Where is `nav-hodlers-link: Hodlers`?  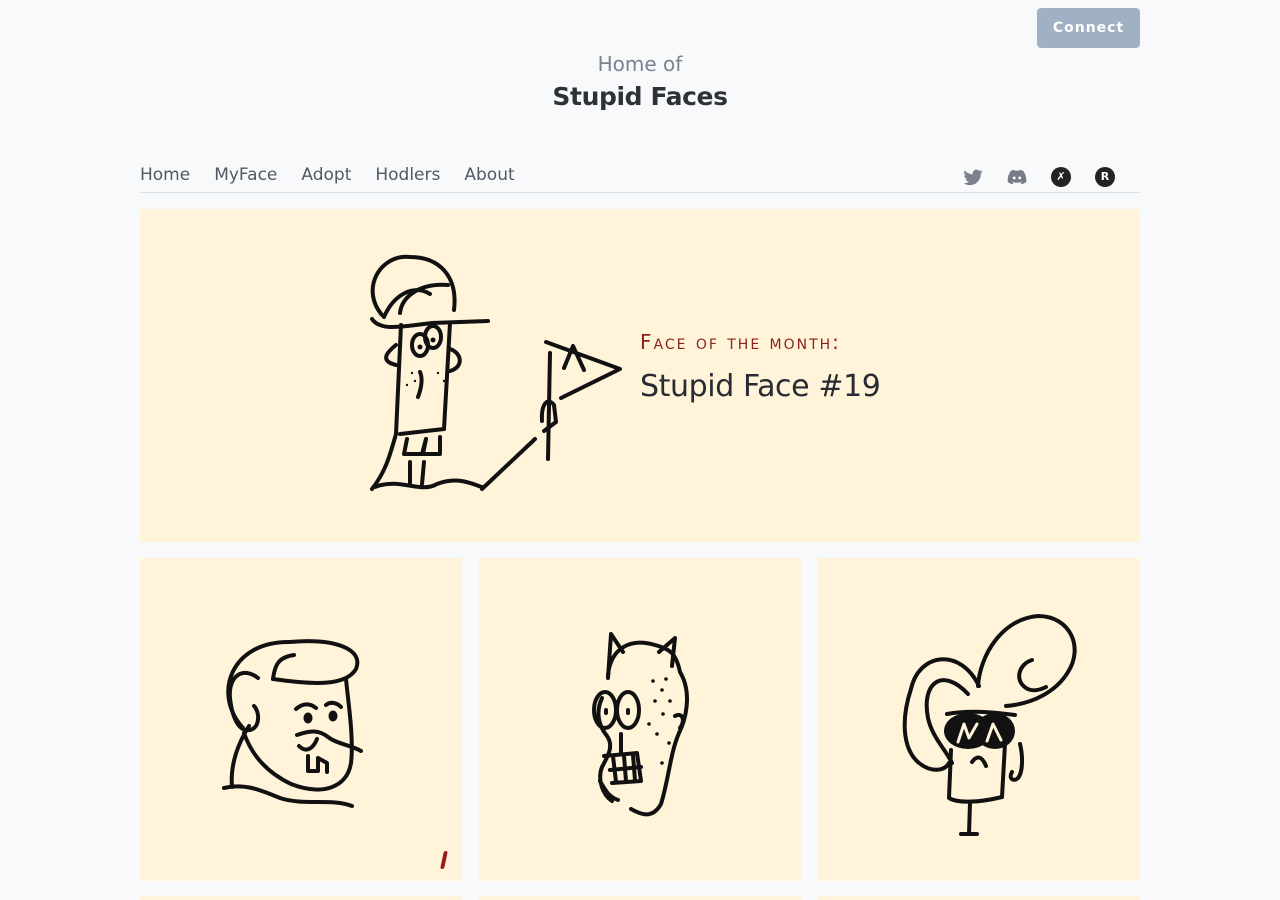 nav-hodlers-link: Hodlers is located at coordinates (407, 175).